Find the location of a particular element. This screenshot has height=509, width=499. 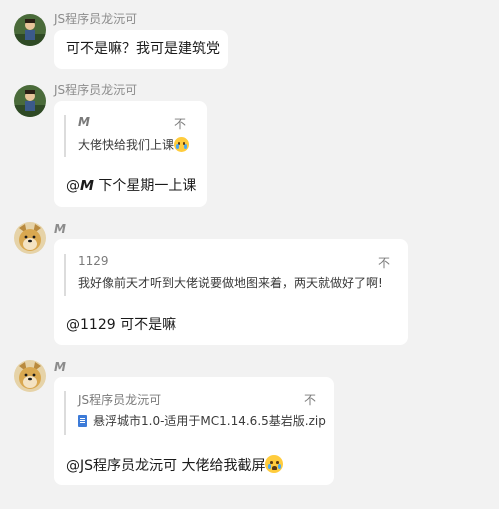

quoted-author: 𝙈 is located at coordinates (84, 122).